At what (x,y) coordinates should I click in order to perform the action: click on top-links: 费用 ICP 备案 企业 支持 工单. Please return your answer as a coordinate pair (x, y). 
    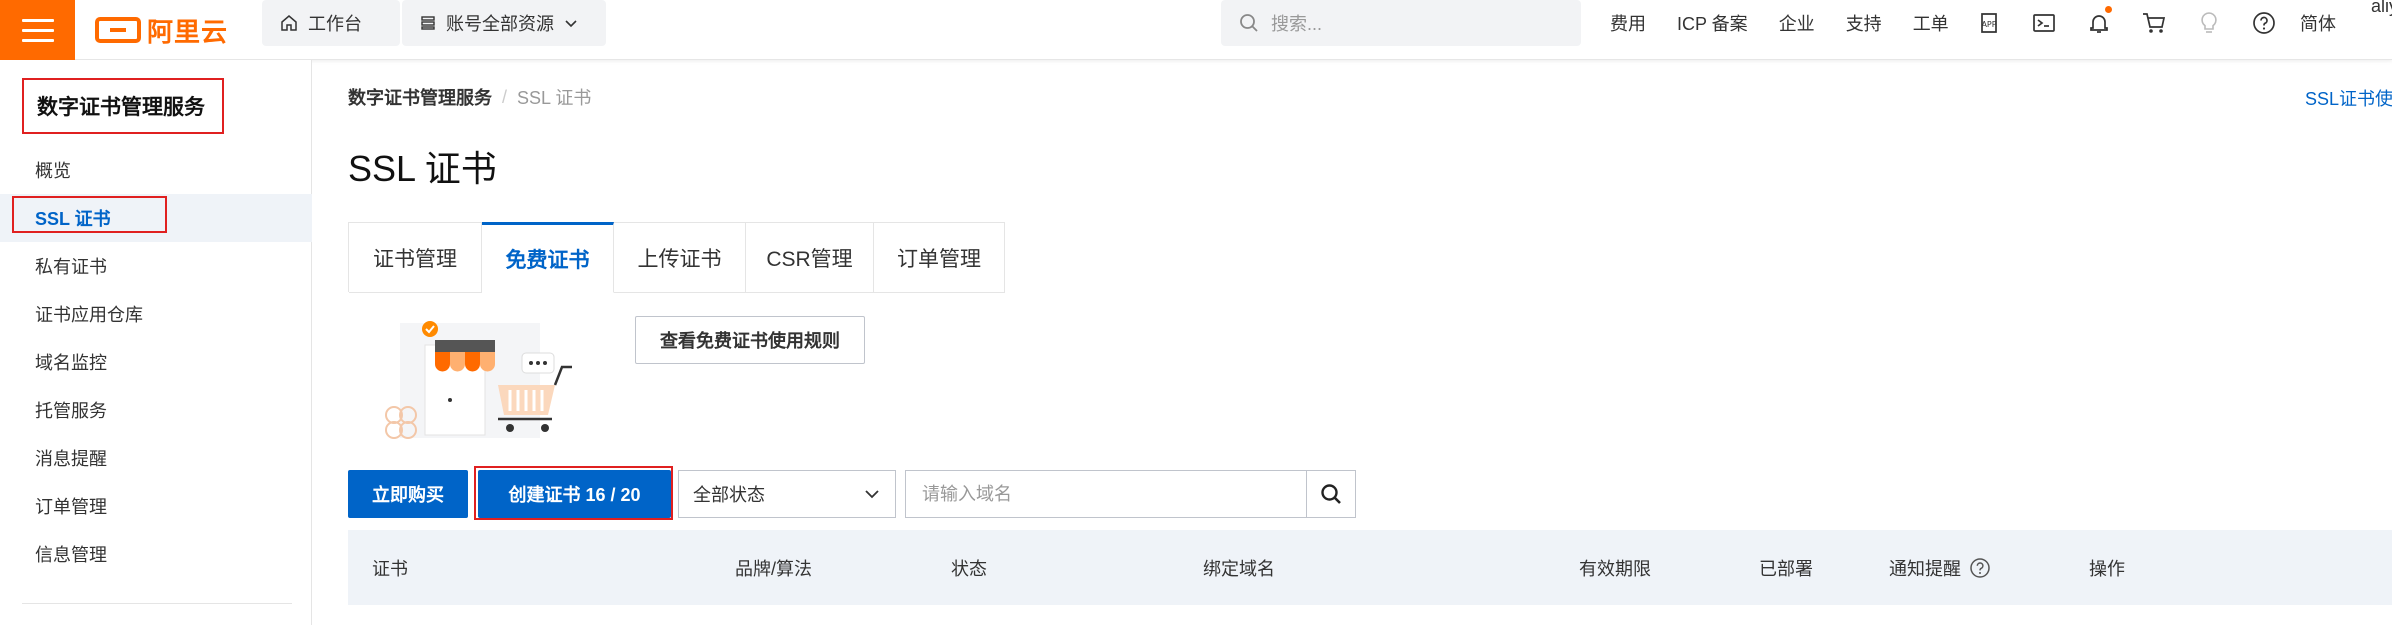
    Looking at the image, I should click on (1795, 23).